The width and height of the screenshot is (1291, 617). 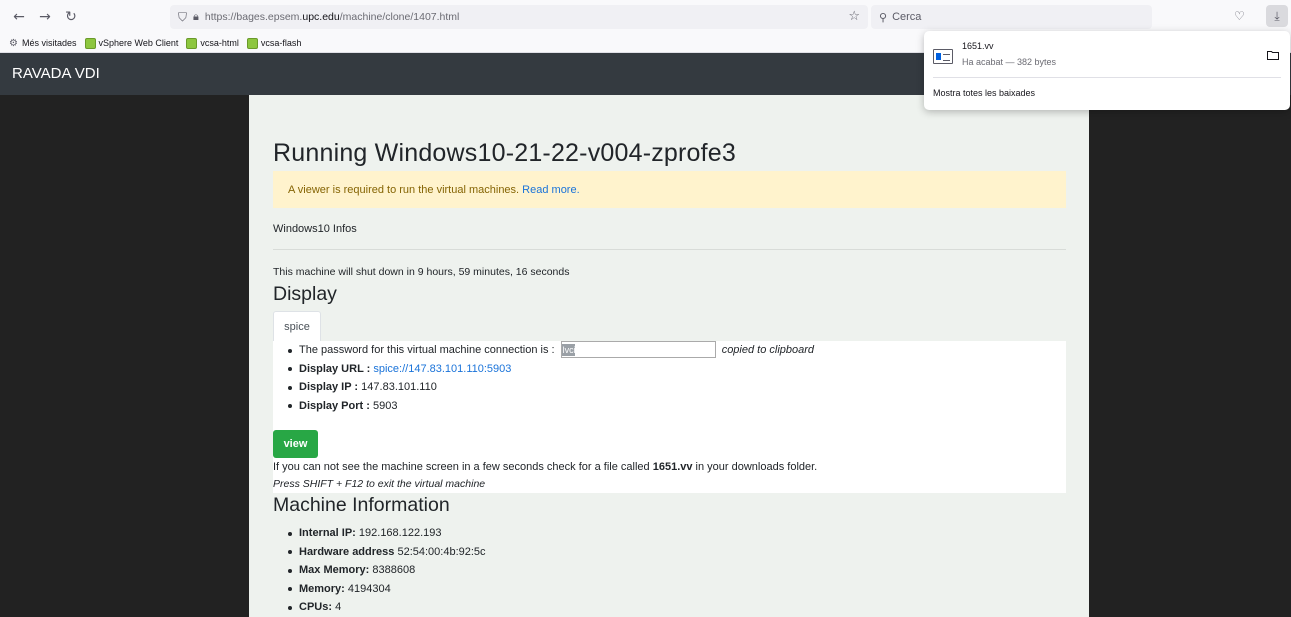 I want to click on gear-icon: ⚙, so click(x=13, y=43).